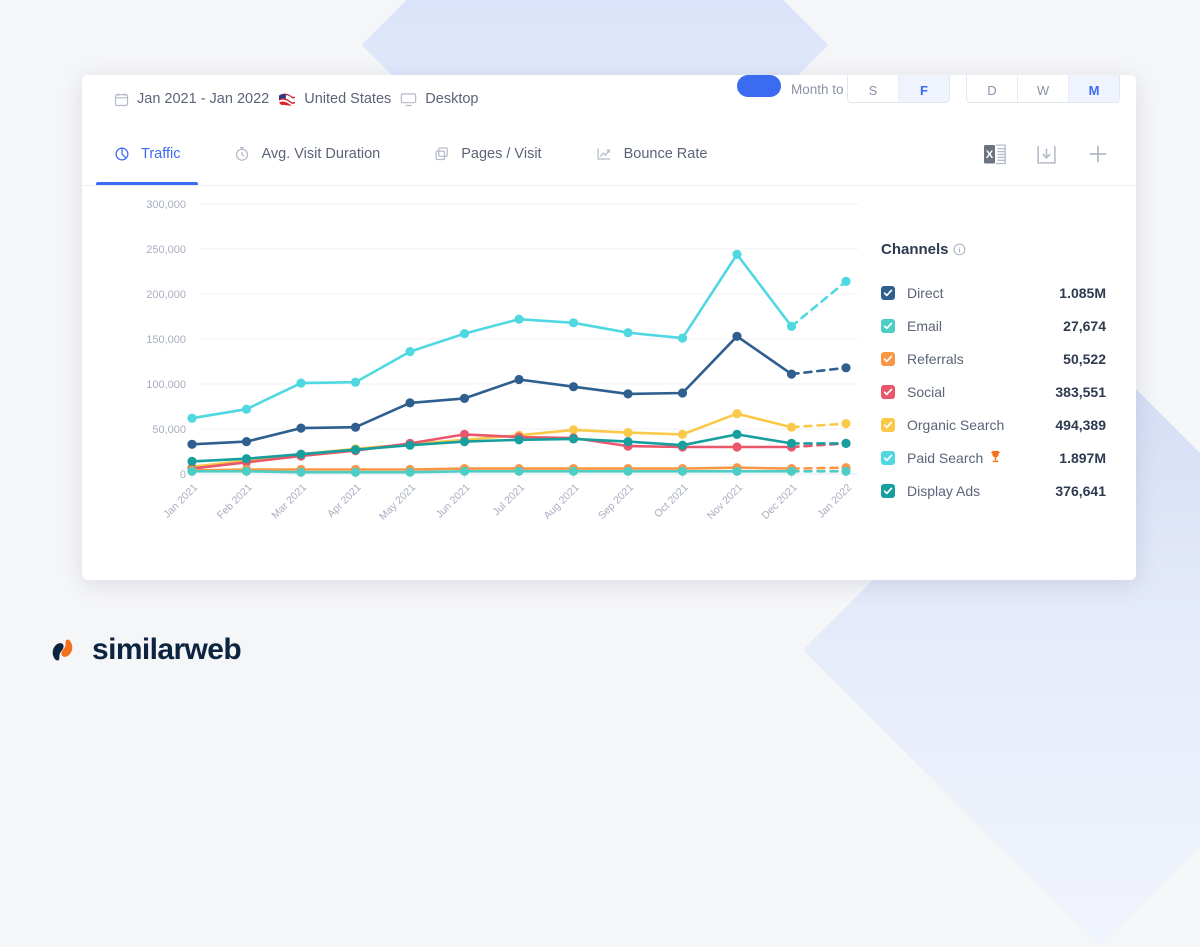 This screenshot has height=947, width=1200. I want to click on series-forecast-line, so click(819, 425).